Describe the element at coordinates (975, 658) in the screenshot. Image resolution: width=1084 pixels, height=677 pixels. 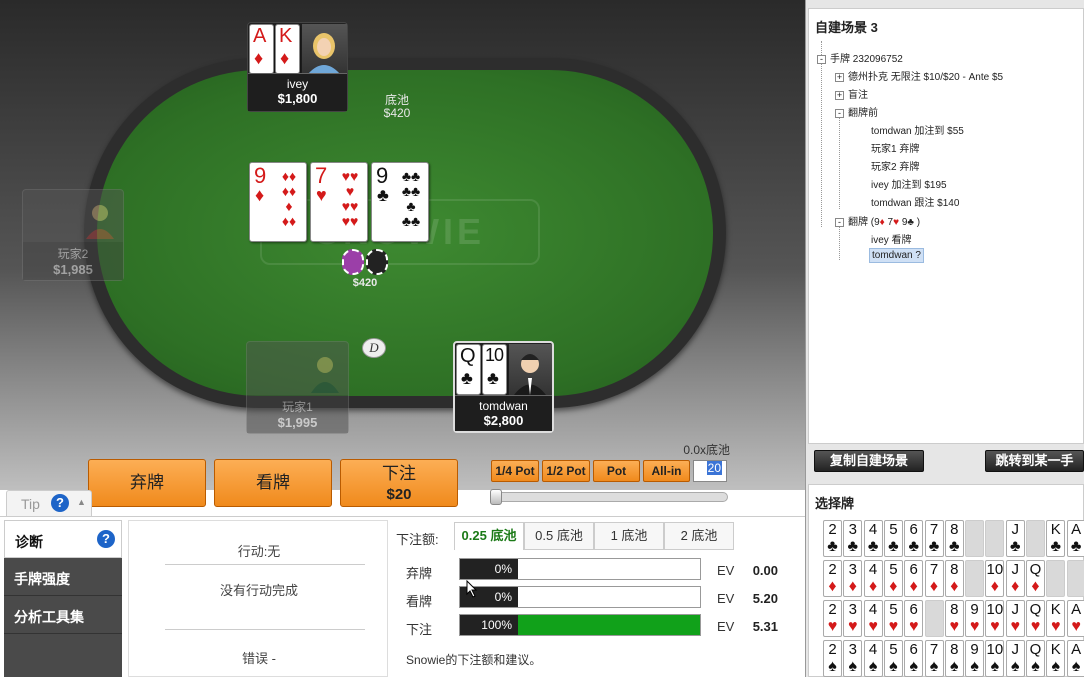
I see `card-option: 9 ♠` at that location.